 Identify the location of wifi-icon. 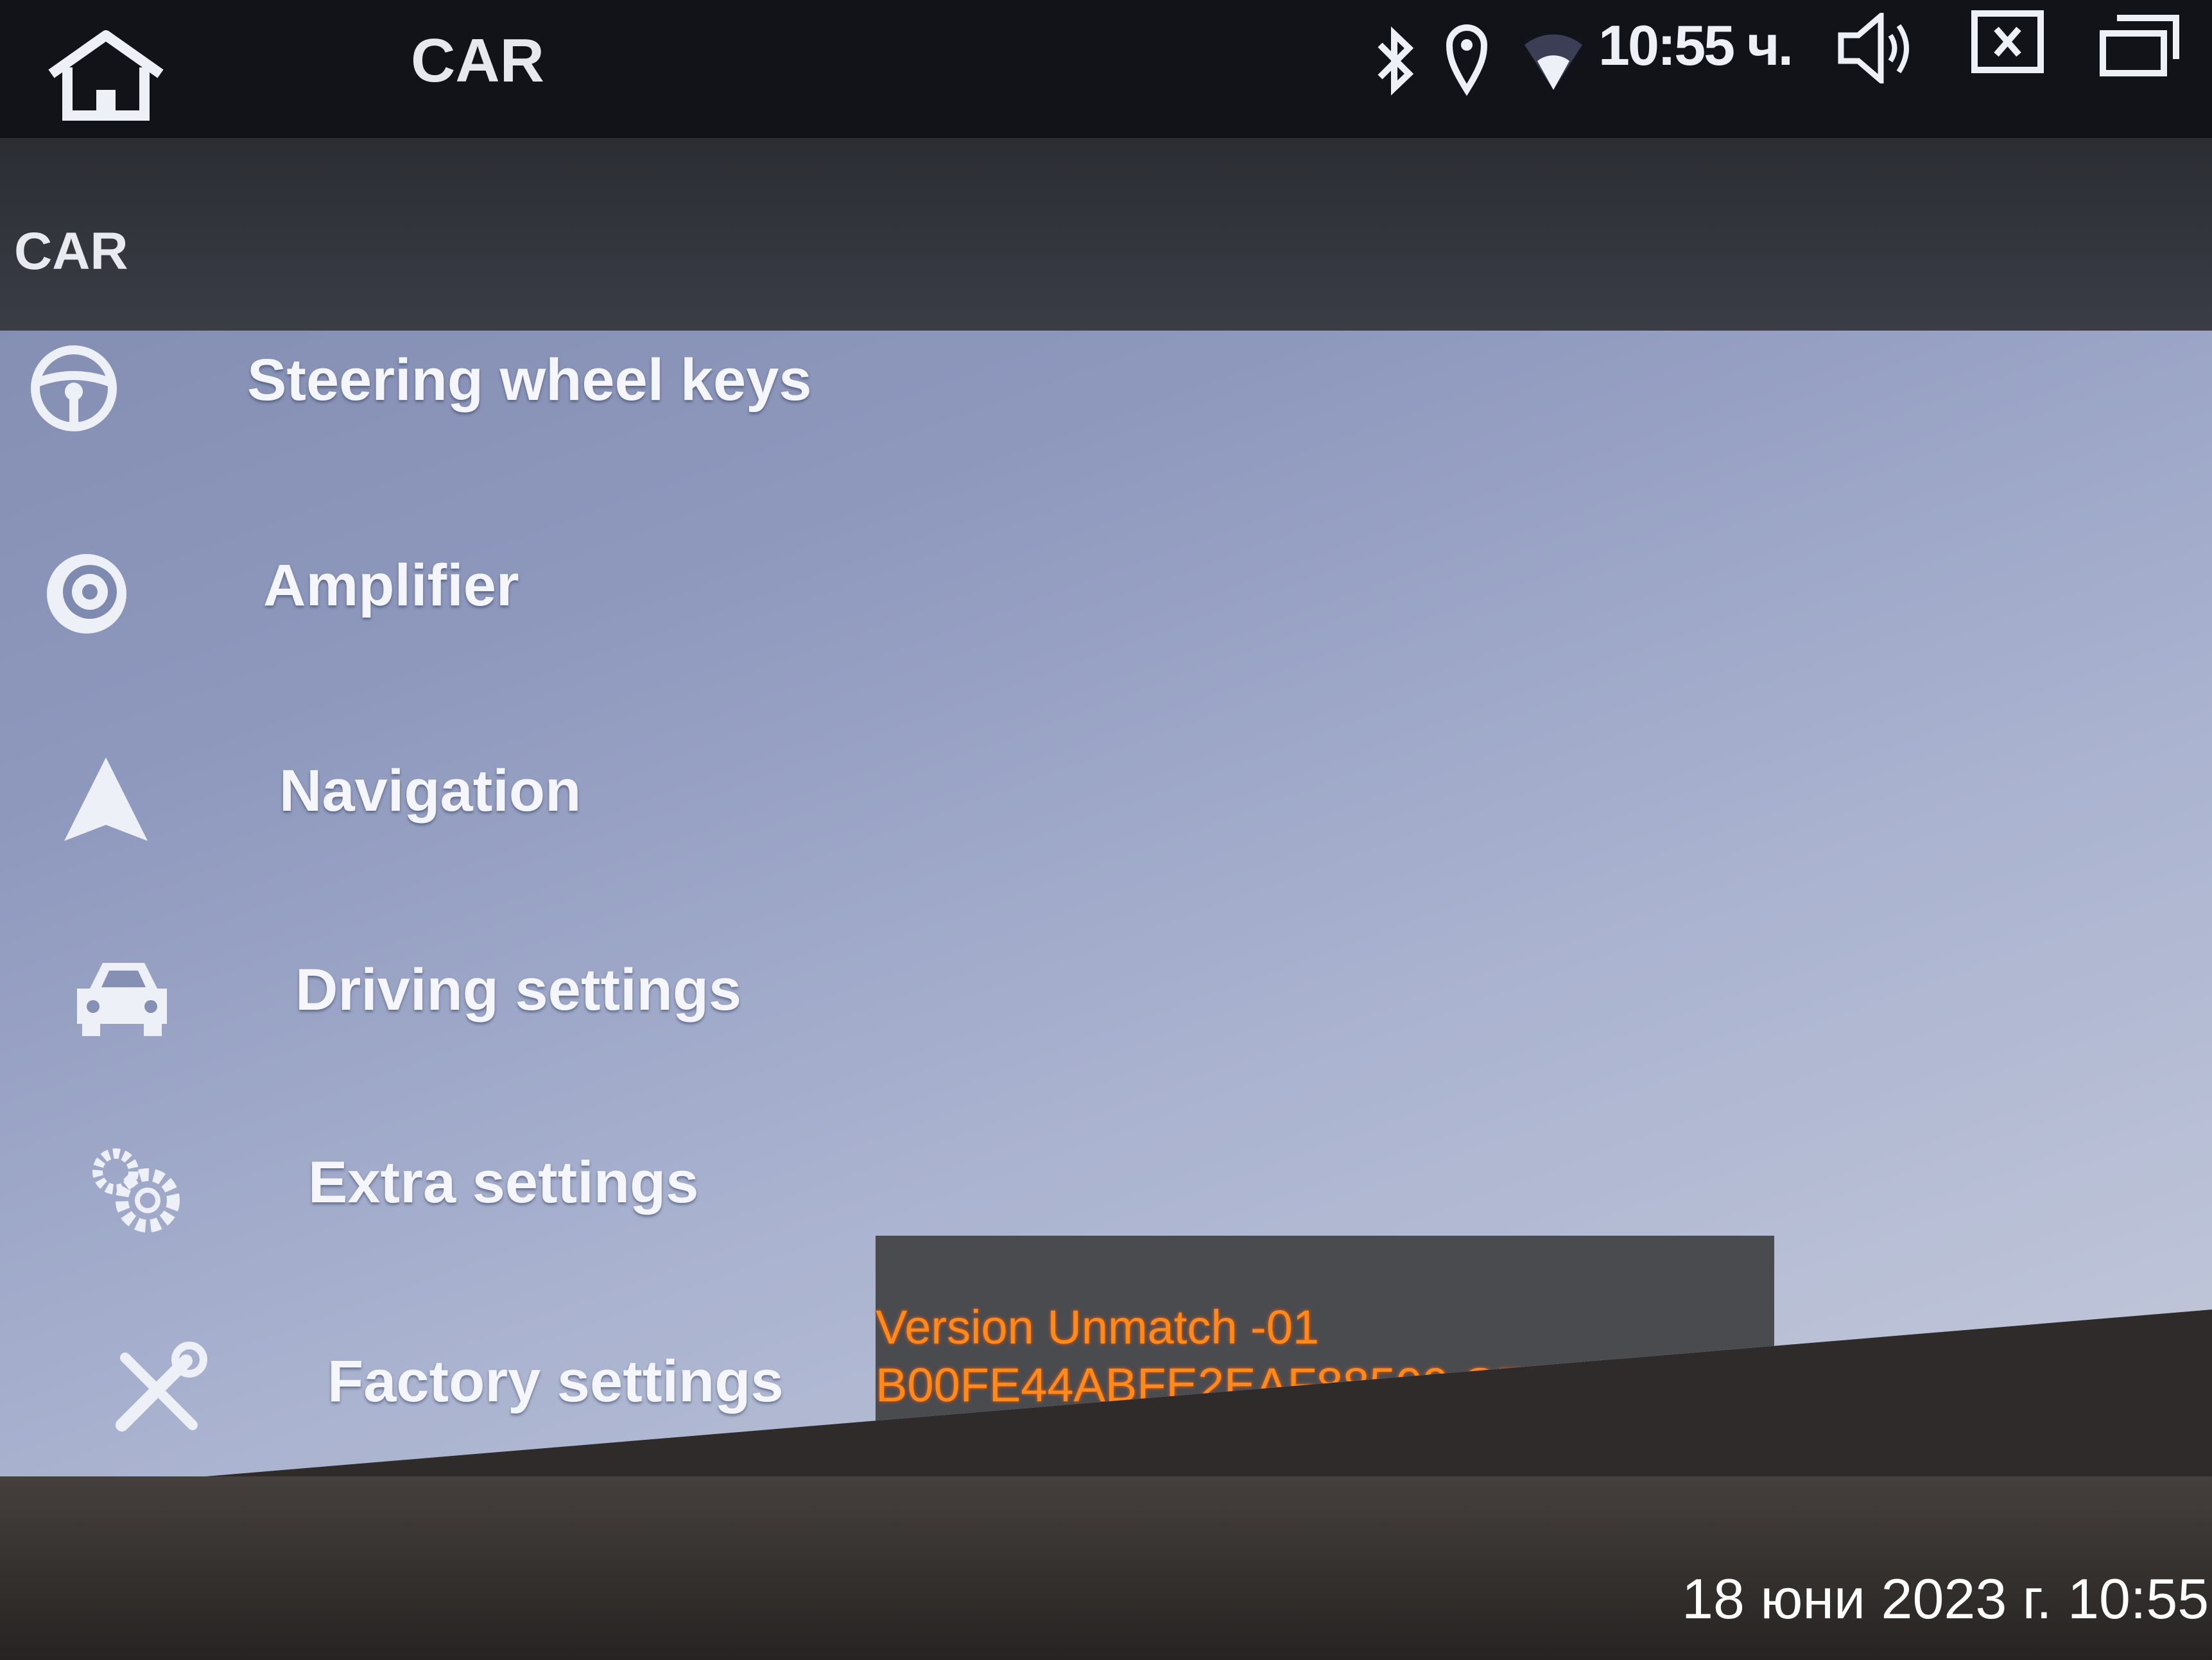
(1554, 62).